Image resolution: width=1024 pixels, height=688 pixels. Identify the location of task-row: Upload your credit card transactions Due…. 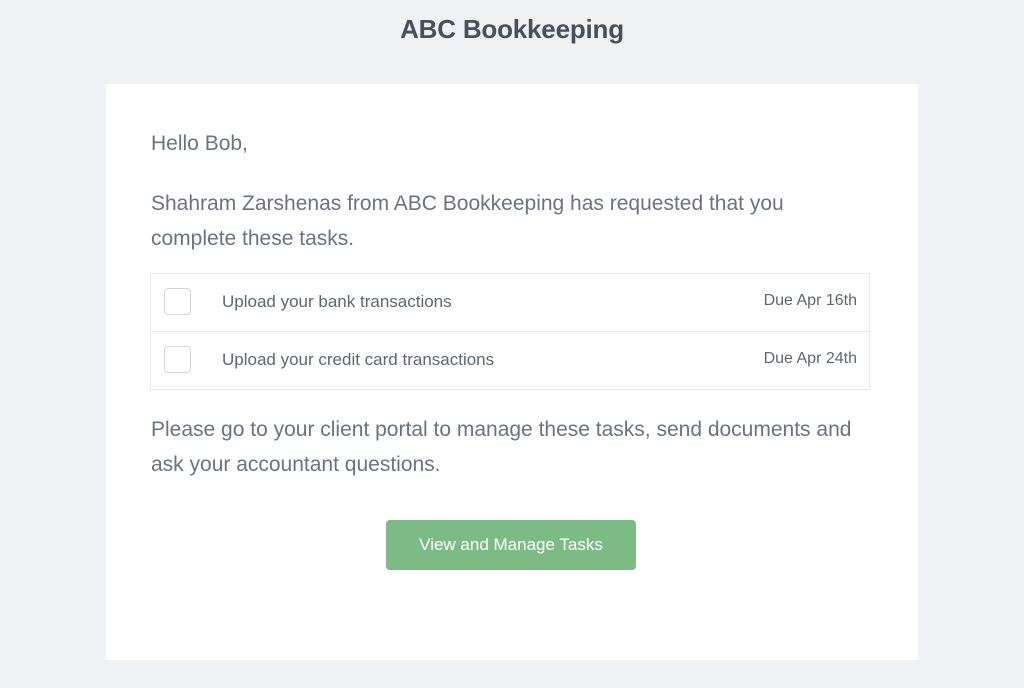
(510, 360).